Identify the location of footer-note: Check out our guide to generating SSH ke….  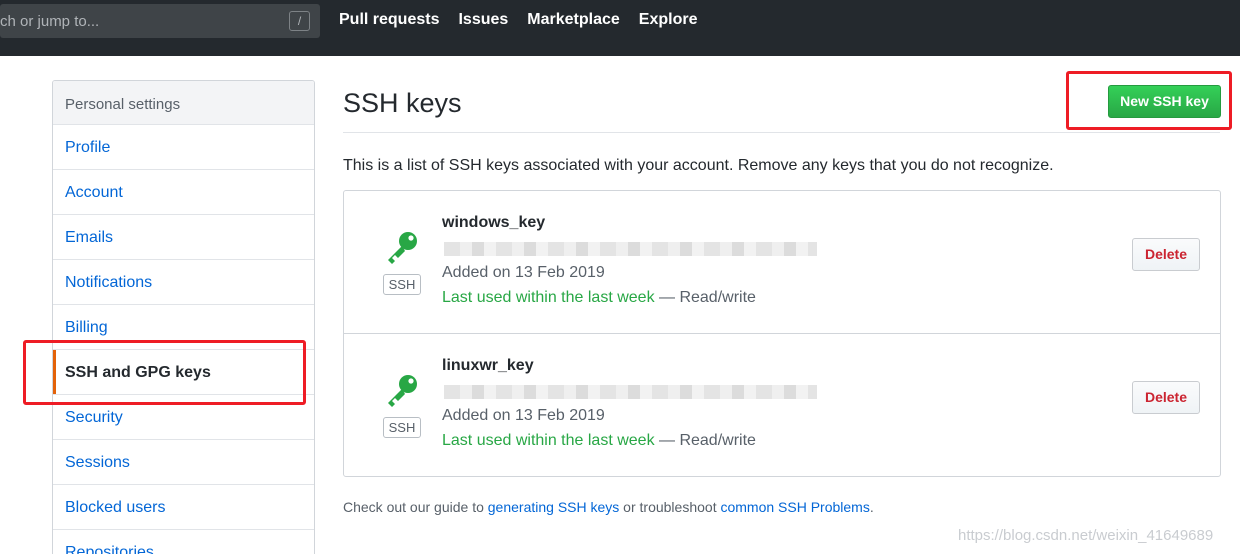
(608, 507).